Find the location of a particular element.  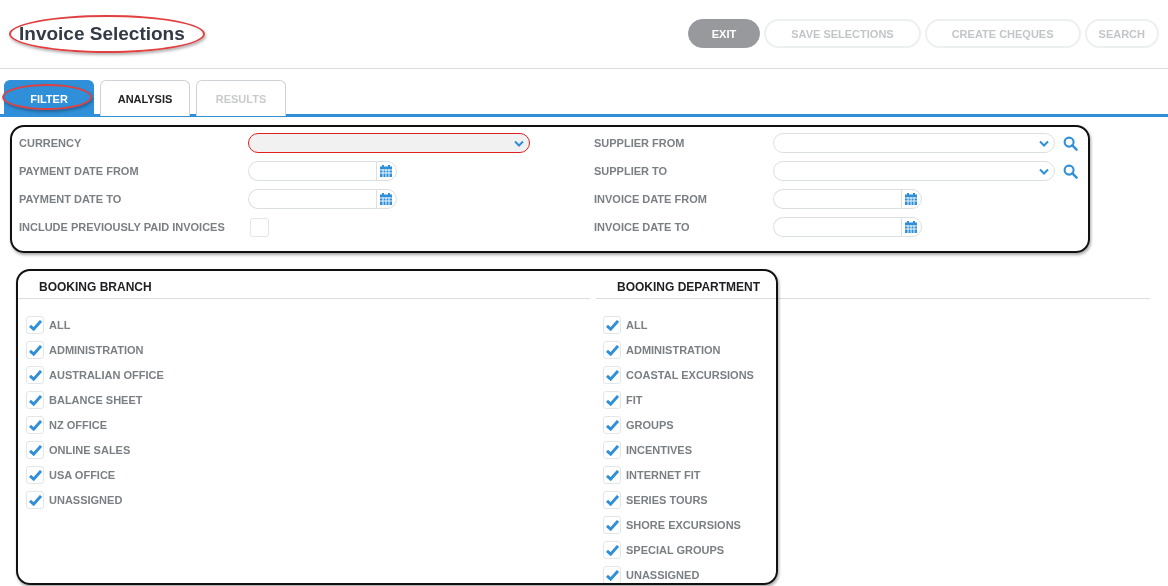

checkbox-label: INTERNET FIT is located at coordinates (663, 475).